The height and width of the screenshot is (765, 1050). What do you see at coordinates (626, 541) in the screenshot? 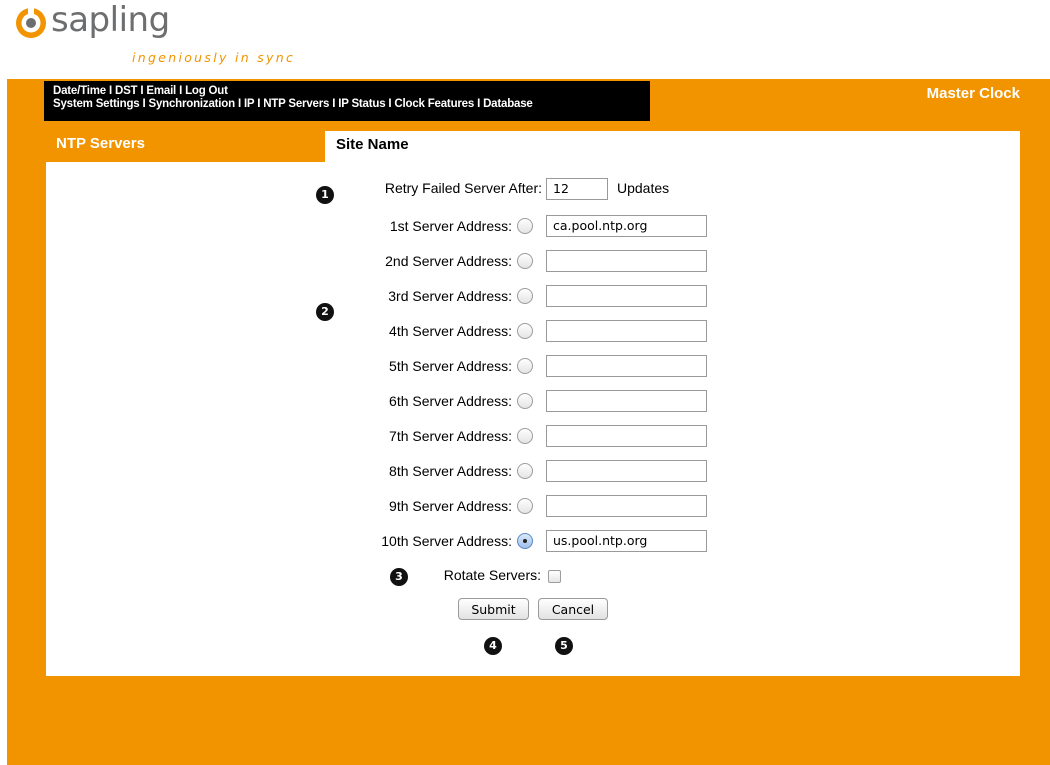
I see `server-10-address-input: us.pool.ntp.org` at bounding box center [626, 541].